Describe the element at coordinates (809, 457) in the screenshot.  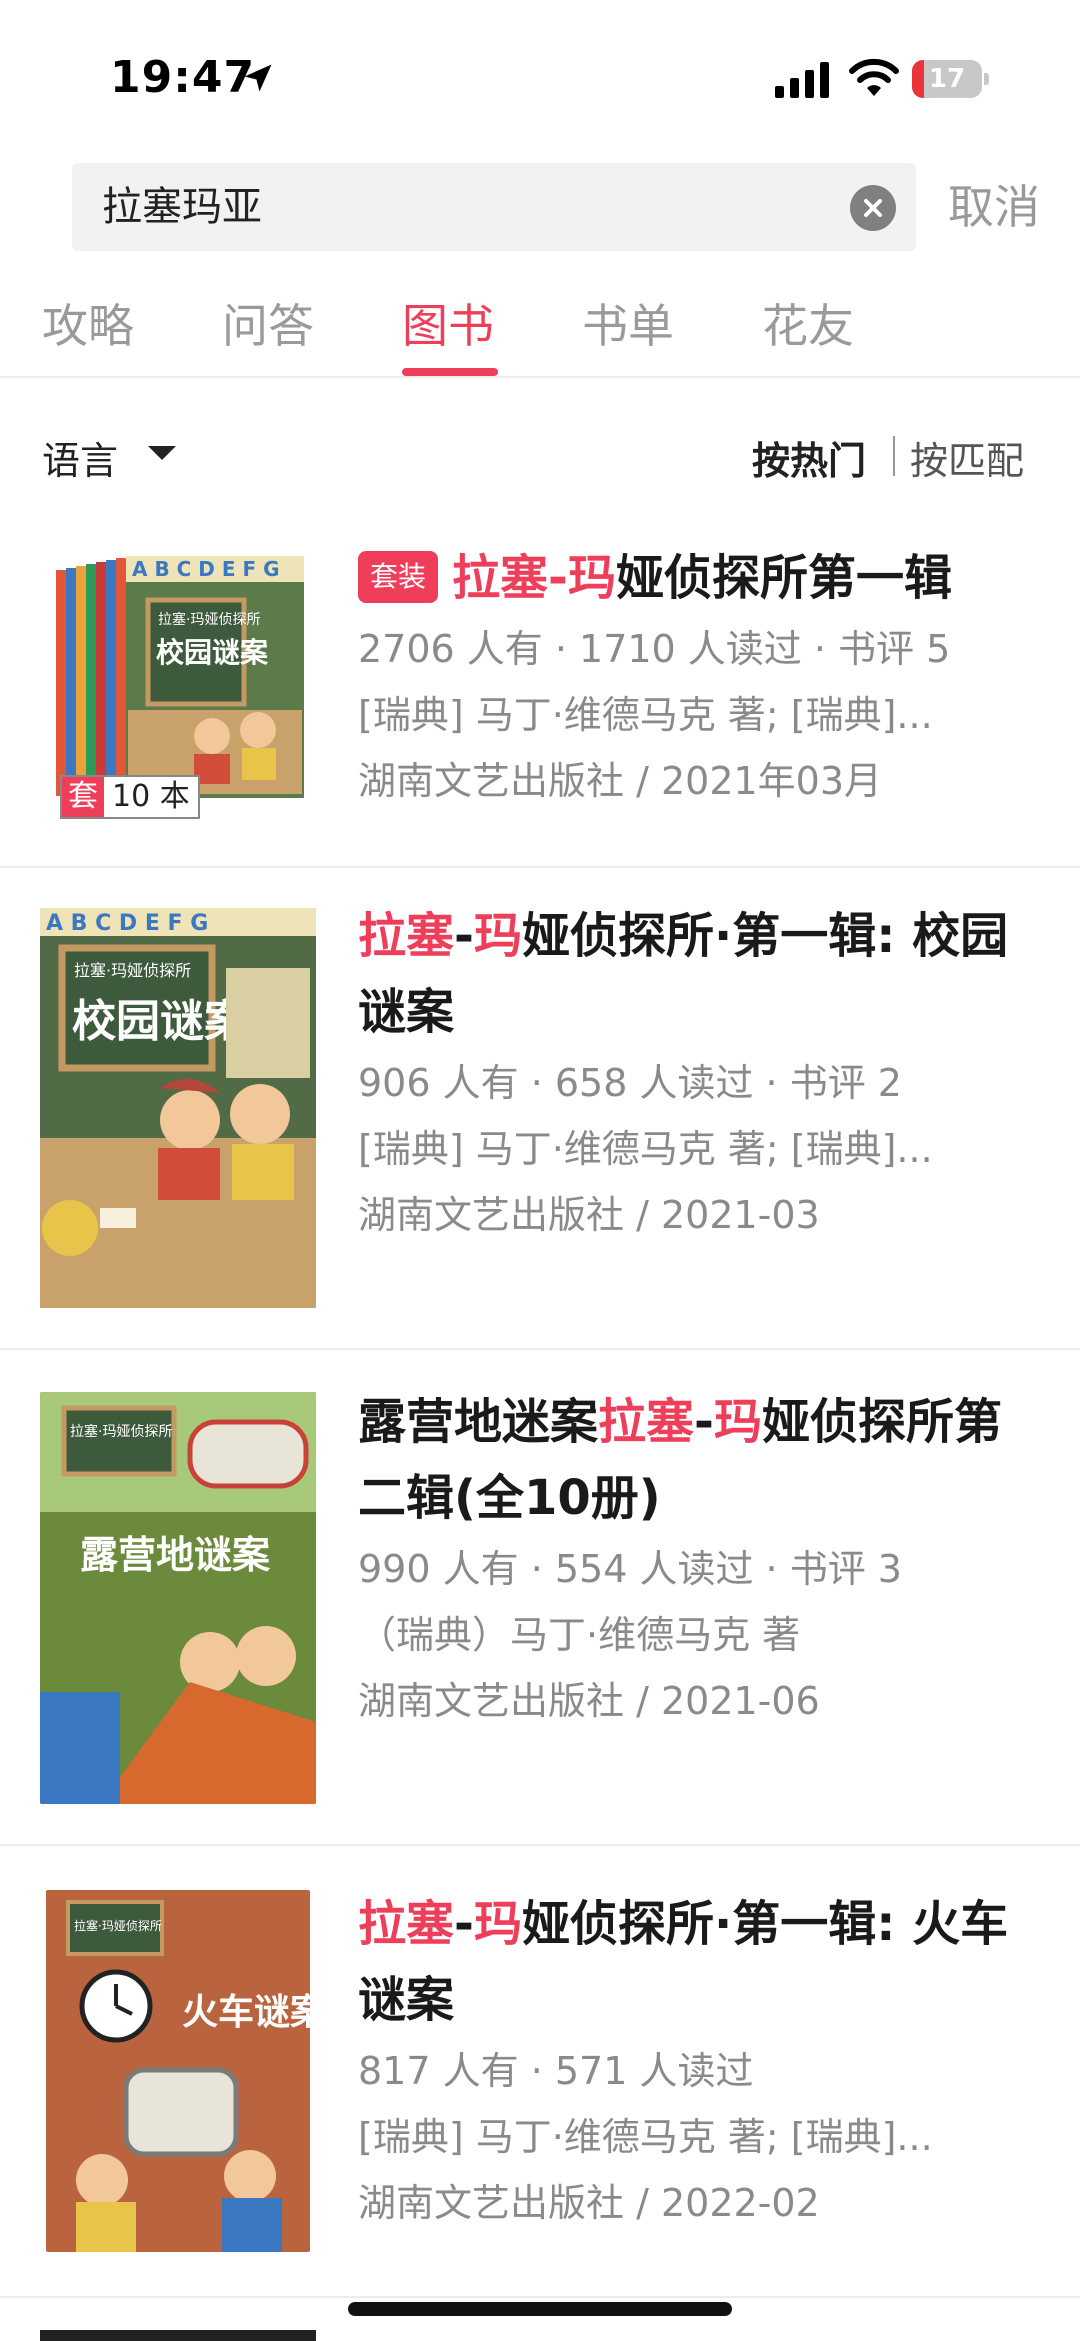
I see `sort-by-popular: 按热门` at that location.